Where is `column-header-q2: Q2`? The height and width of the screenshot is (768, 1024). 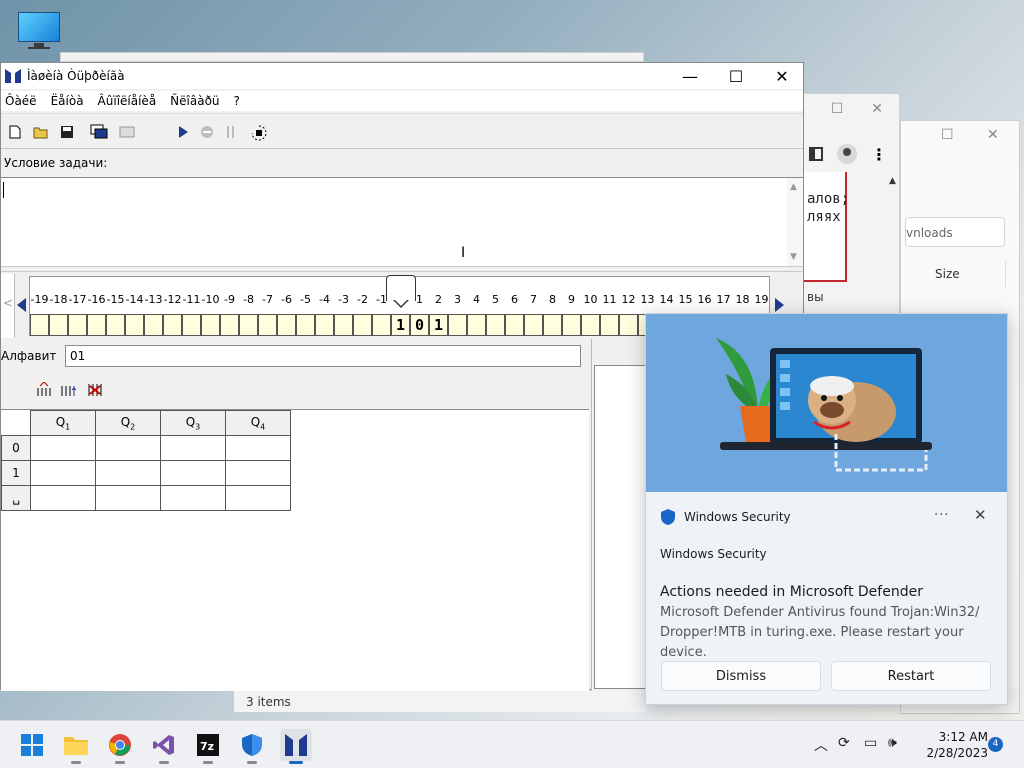 column-header-q2: Q2 is located at coordinates (128, 423).